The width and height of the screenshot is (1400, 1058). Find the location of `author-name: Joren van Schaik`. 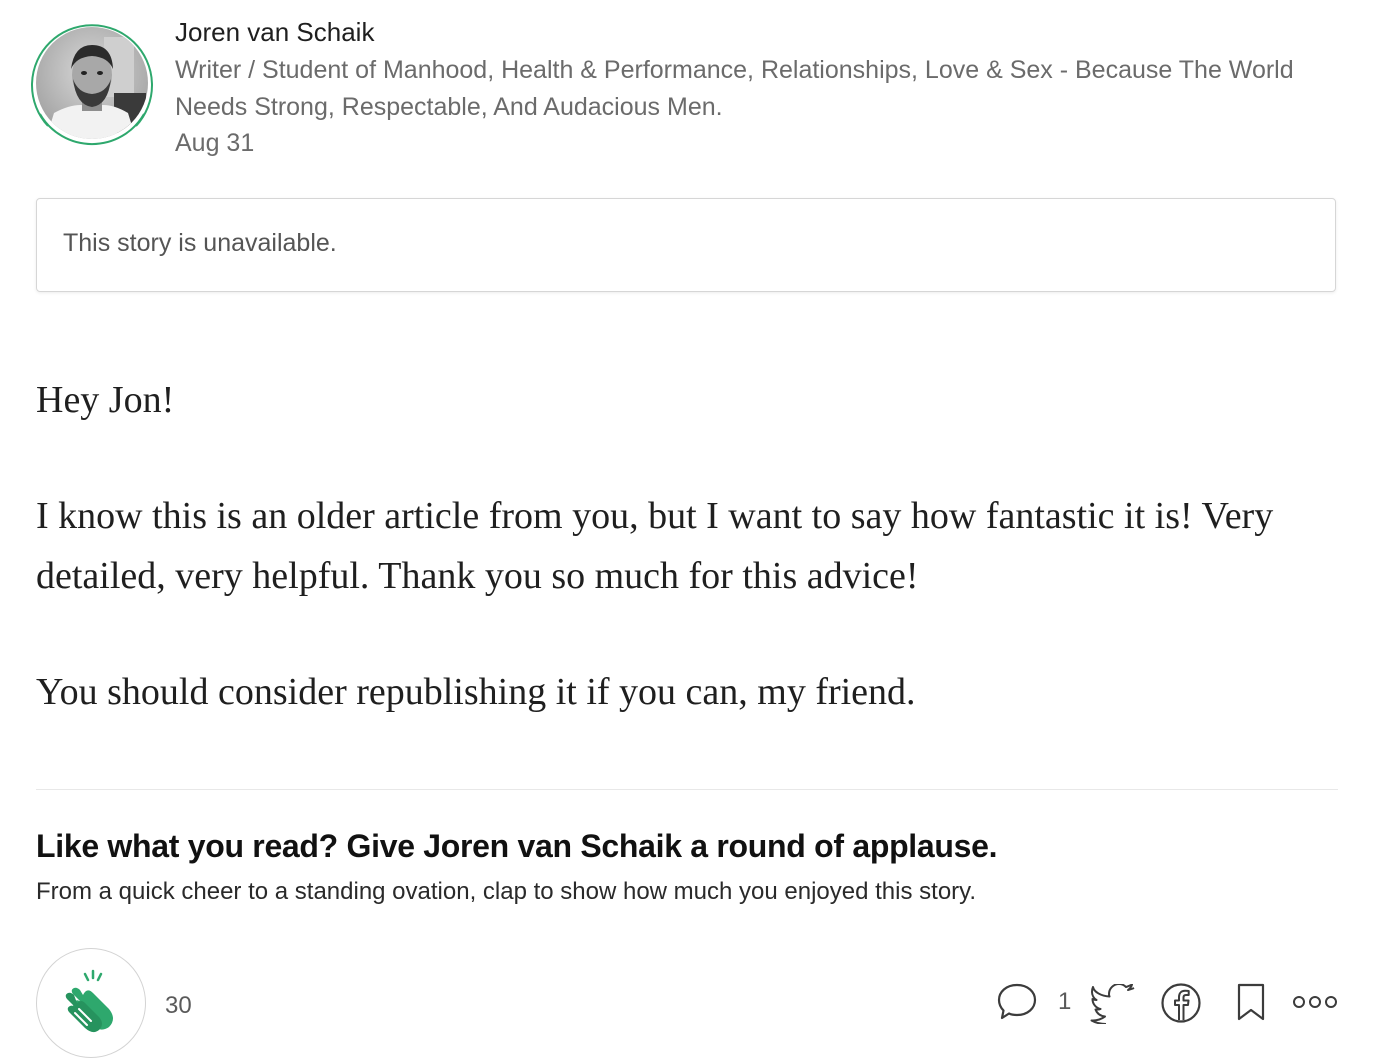

author-name: Joren van Schaik is located at coordinates (274, 32).